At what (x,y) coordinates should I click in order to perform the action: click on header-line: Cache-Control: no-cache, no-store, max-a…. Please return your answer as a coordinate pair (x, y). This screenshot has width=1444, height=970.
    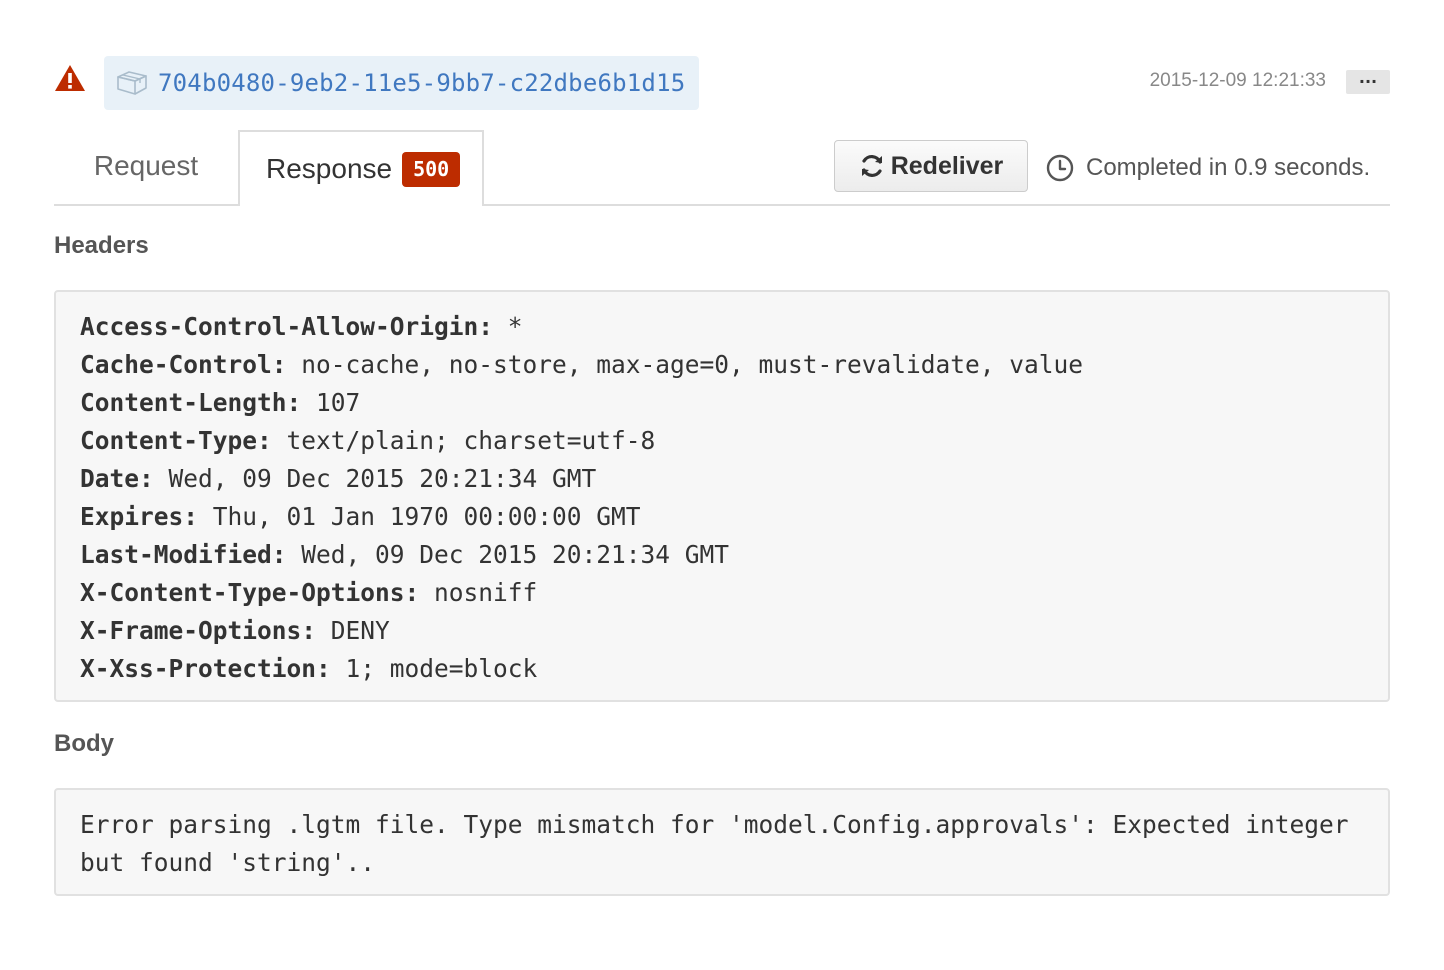
    Looking at the image, I should click on (722, 365).